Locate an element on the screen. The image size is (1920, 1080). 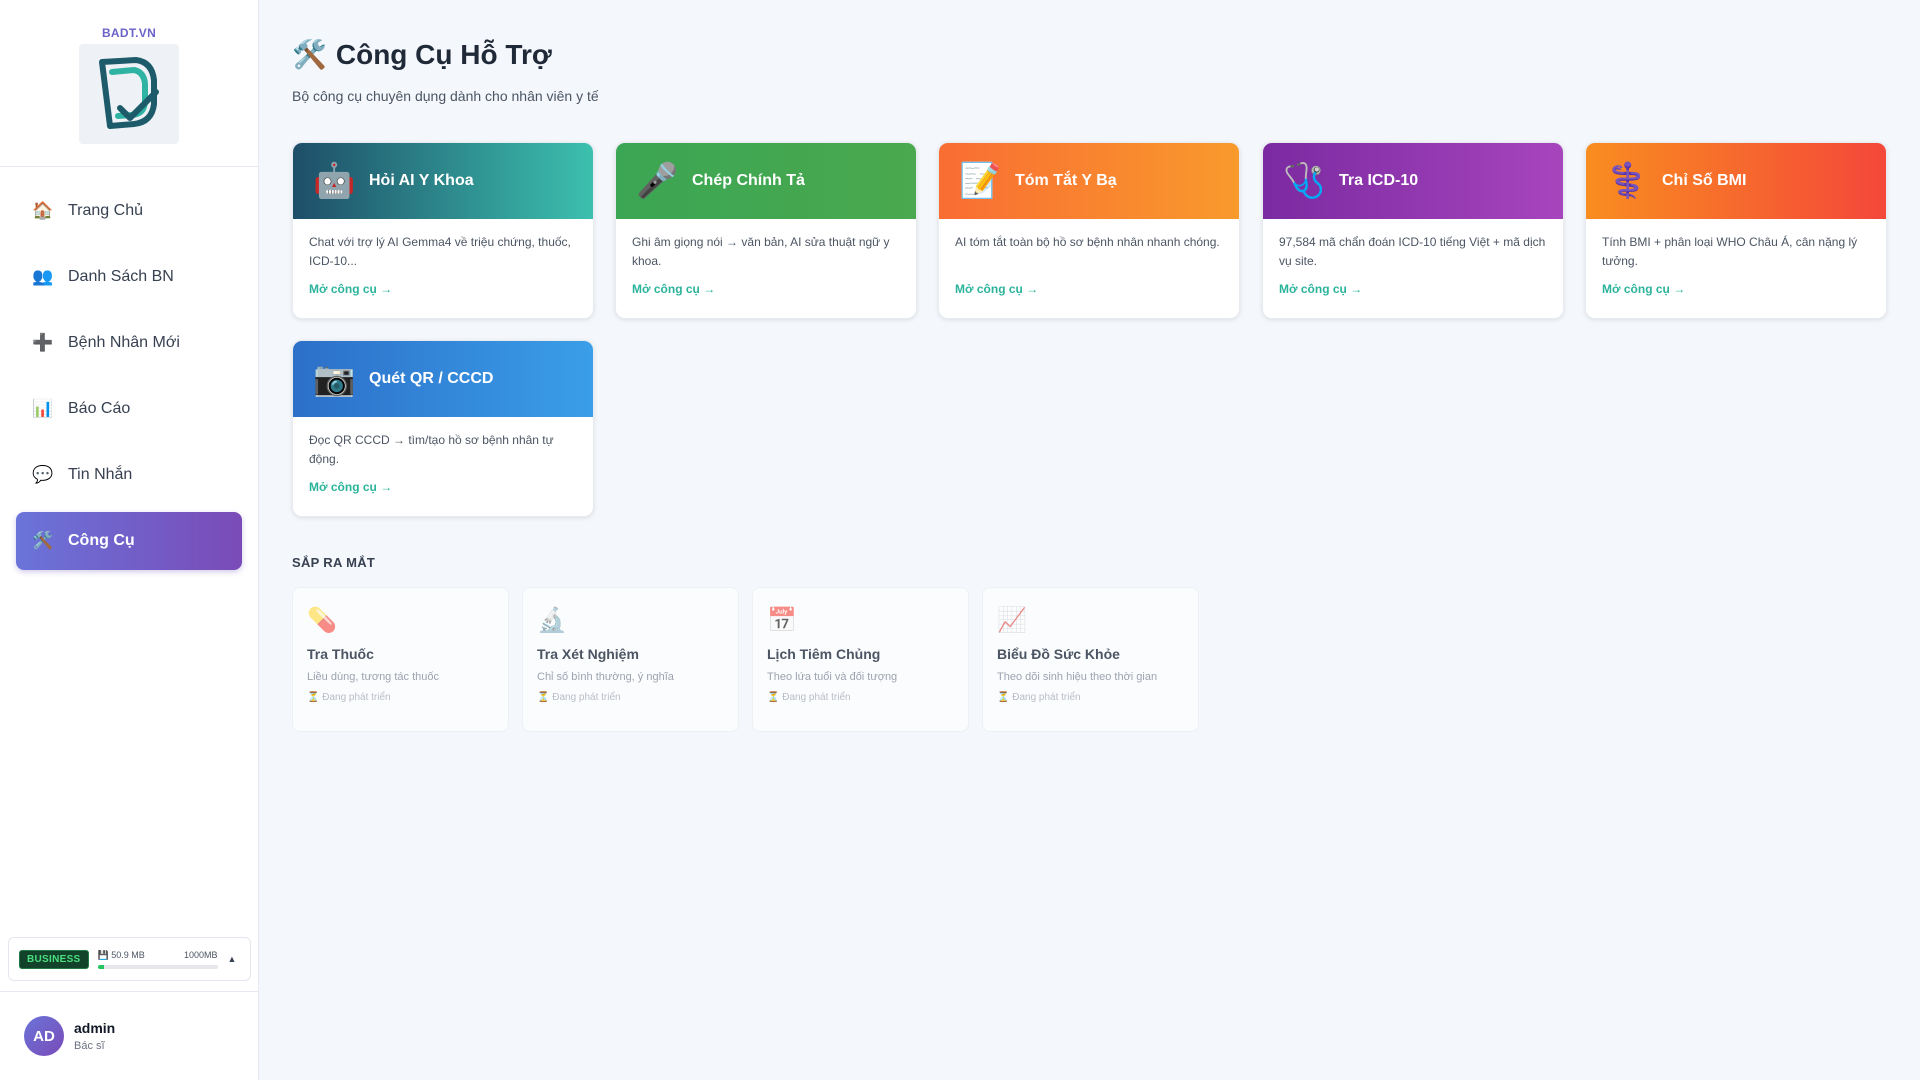
storage-usage: 💾 50.9 MB 1000MB is located at coordinates (157, 959).